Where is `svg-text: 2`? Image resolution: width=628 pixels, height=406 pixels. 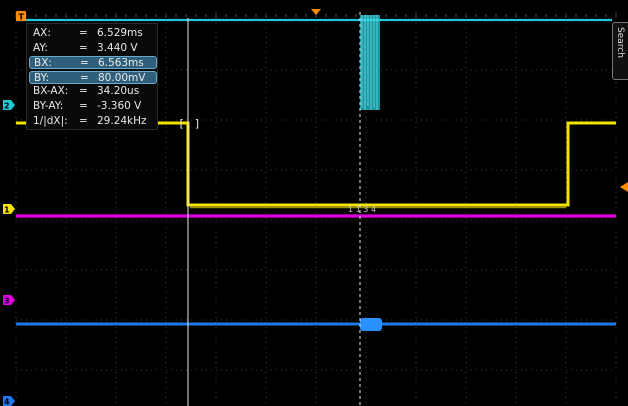
svg-text: 2 is located at coordinates (7, 106).